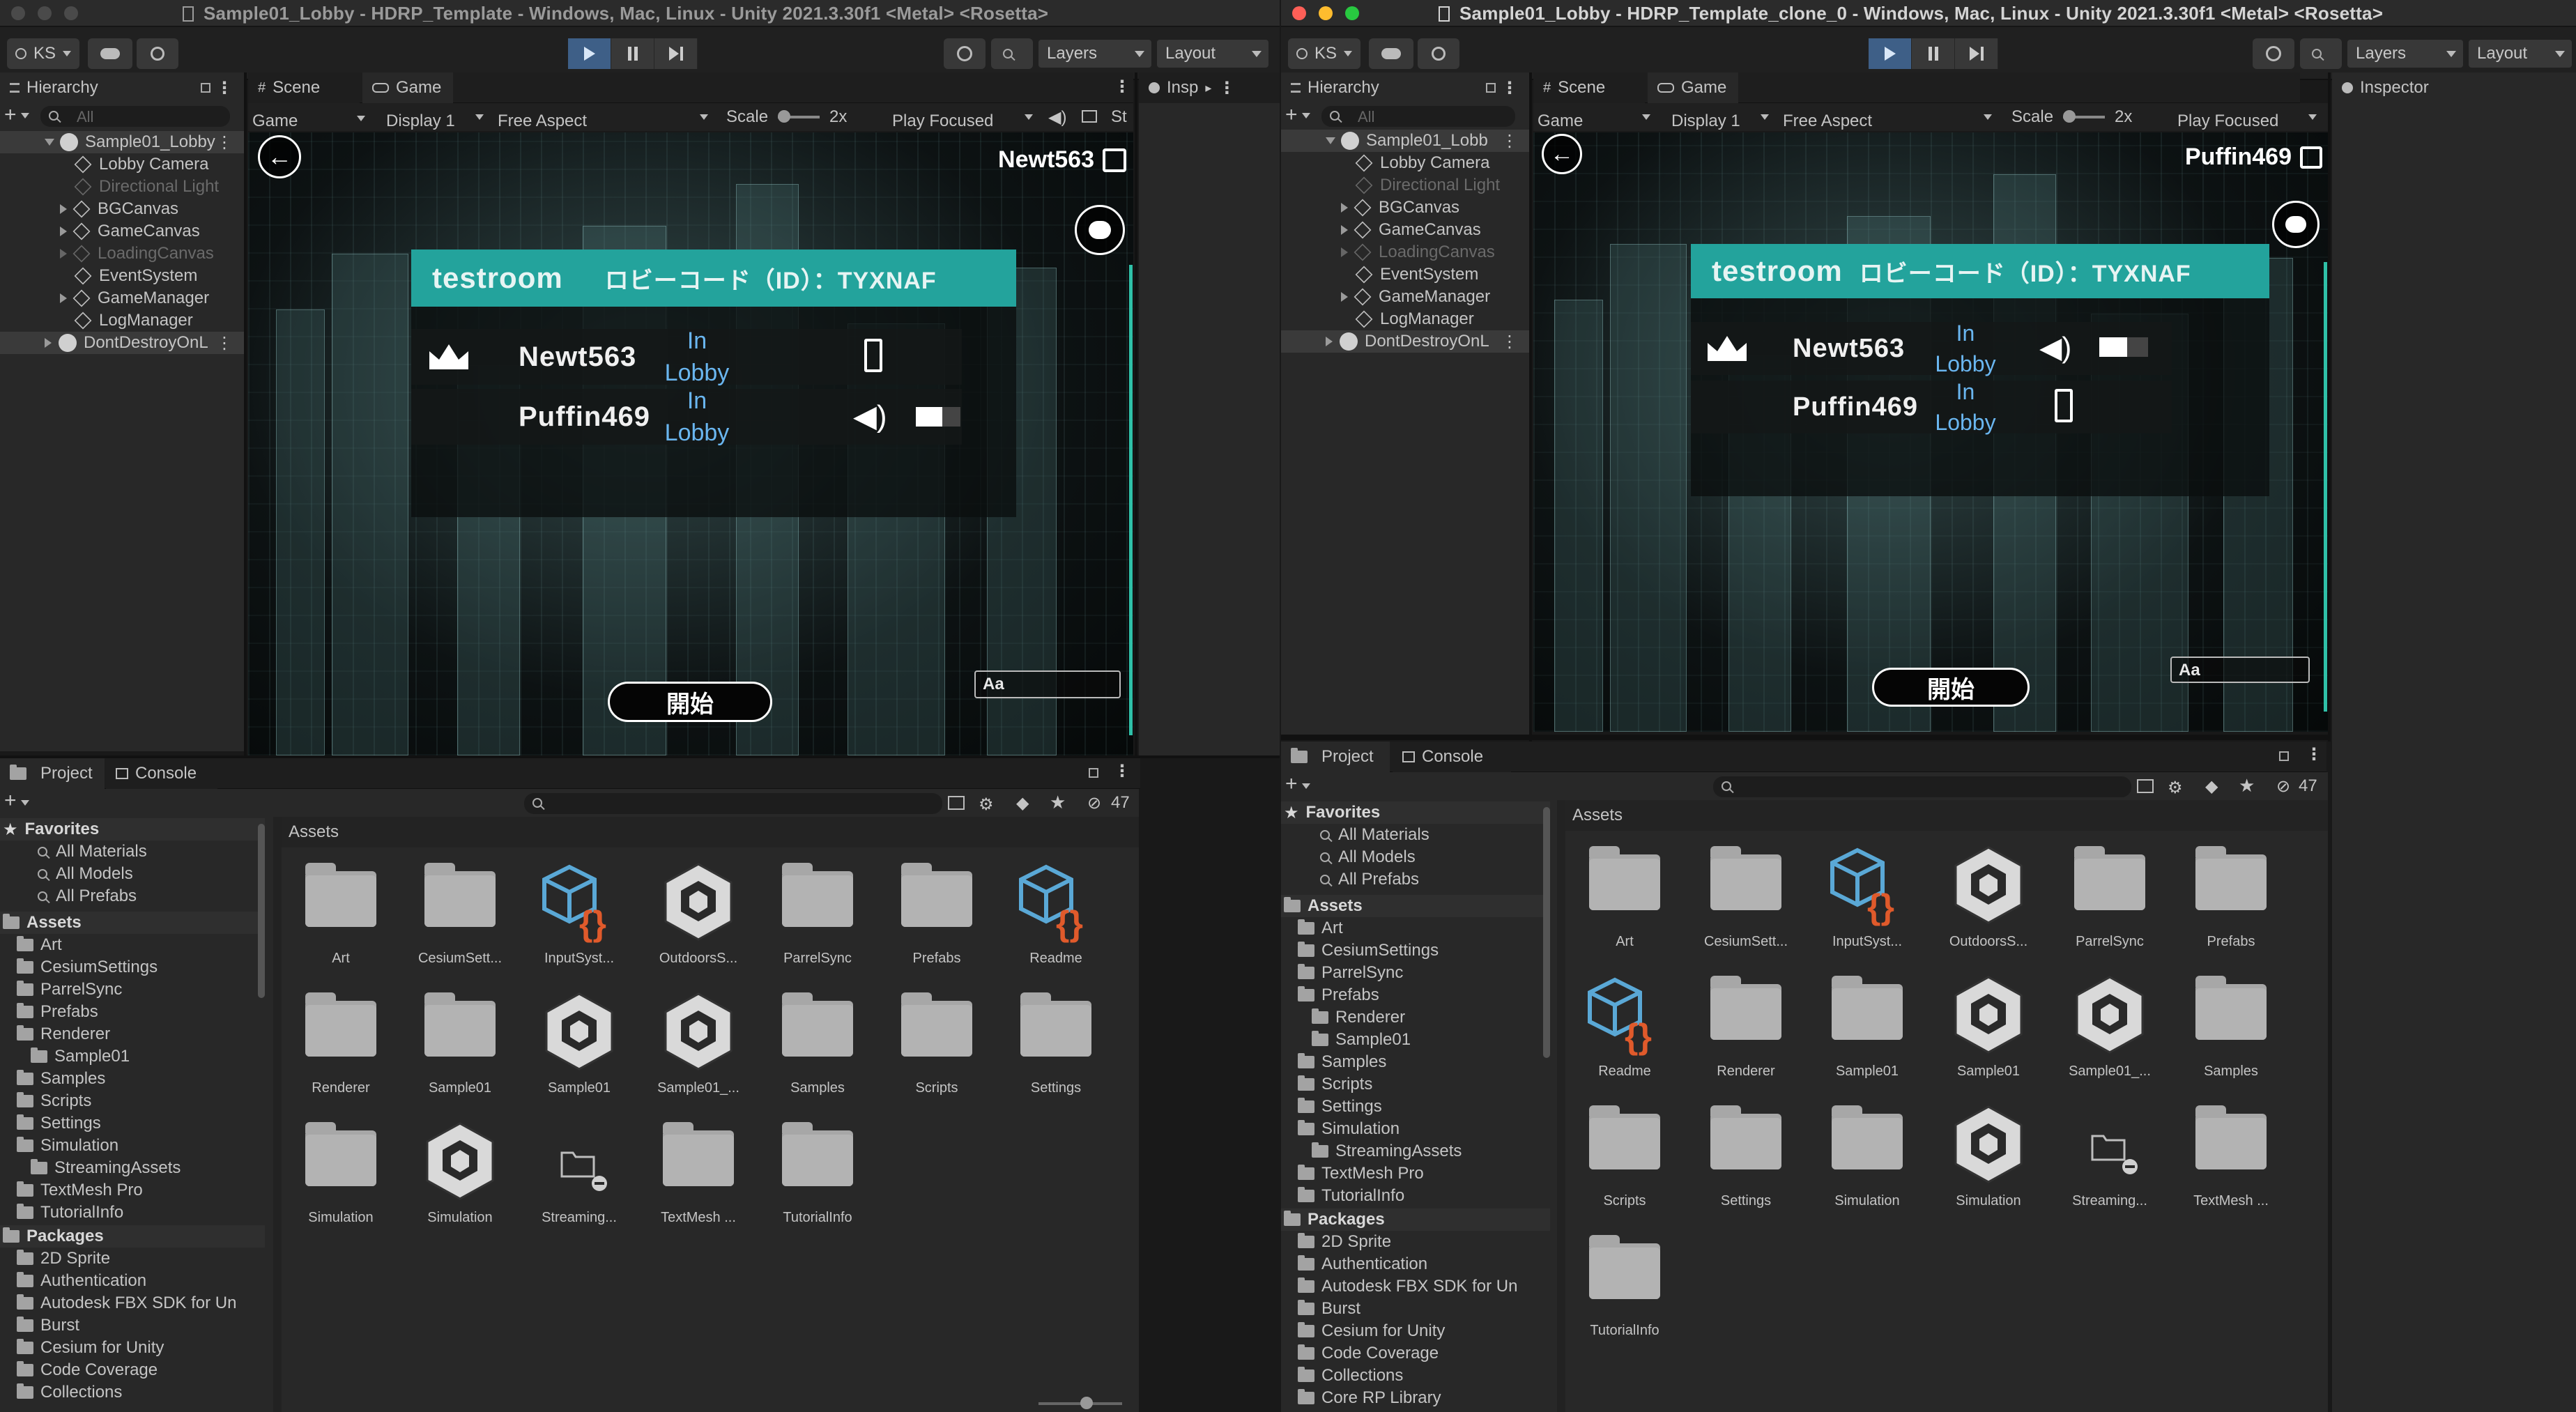 Image resolution: width=2576 pixels, height=1412 pixels. What do you see at coordinates (43, 53) in the screenshot?
I see `account-dropdown: KS` at bounding box center [43, 53].